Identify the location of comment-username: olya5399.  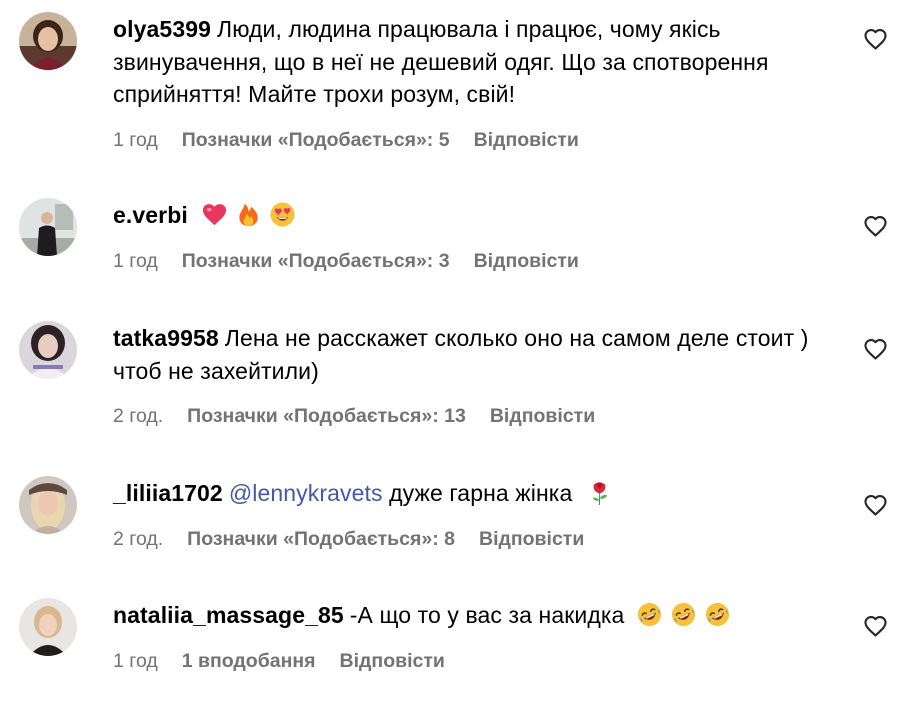
(162, 29).